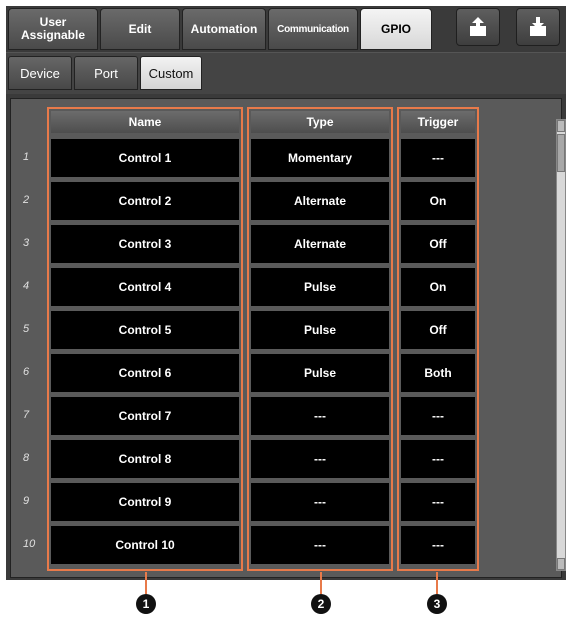  Describe the element at coordinates (26, 458) in the screenshot. I see `row-number: 8` at that location.